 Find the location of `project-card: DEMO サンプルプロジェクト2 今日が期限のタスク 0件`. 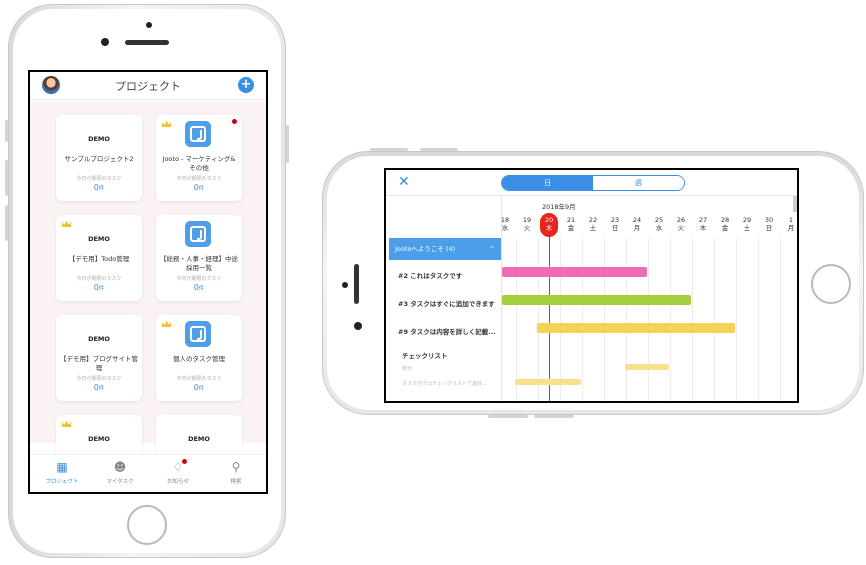

project-card: DEMO サンプルプロジェクト2 今日が期限のタスク 0件 is located at coordinates (99, 158).